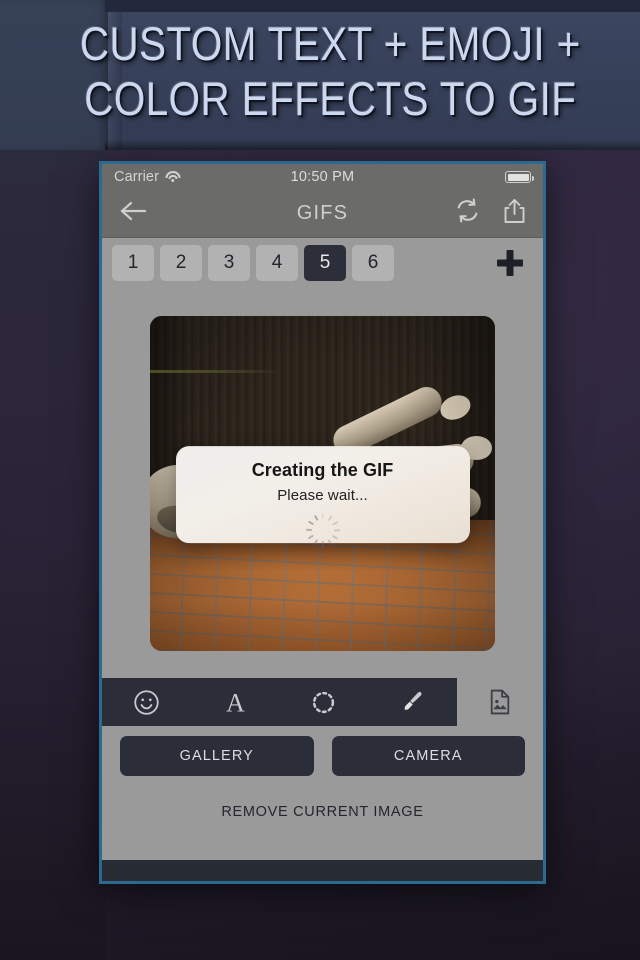 The height and width of the screenshot is (960, 640). I want to click on gallery-button: GALLERY, so click(217, 756).